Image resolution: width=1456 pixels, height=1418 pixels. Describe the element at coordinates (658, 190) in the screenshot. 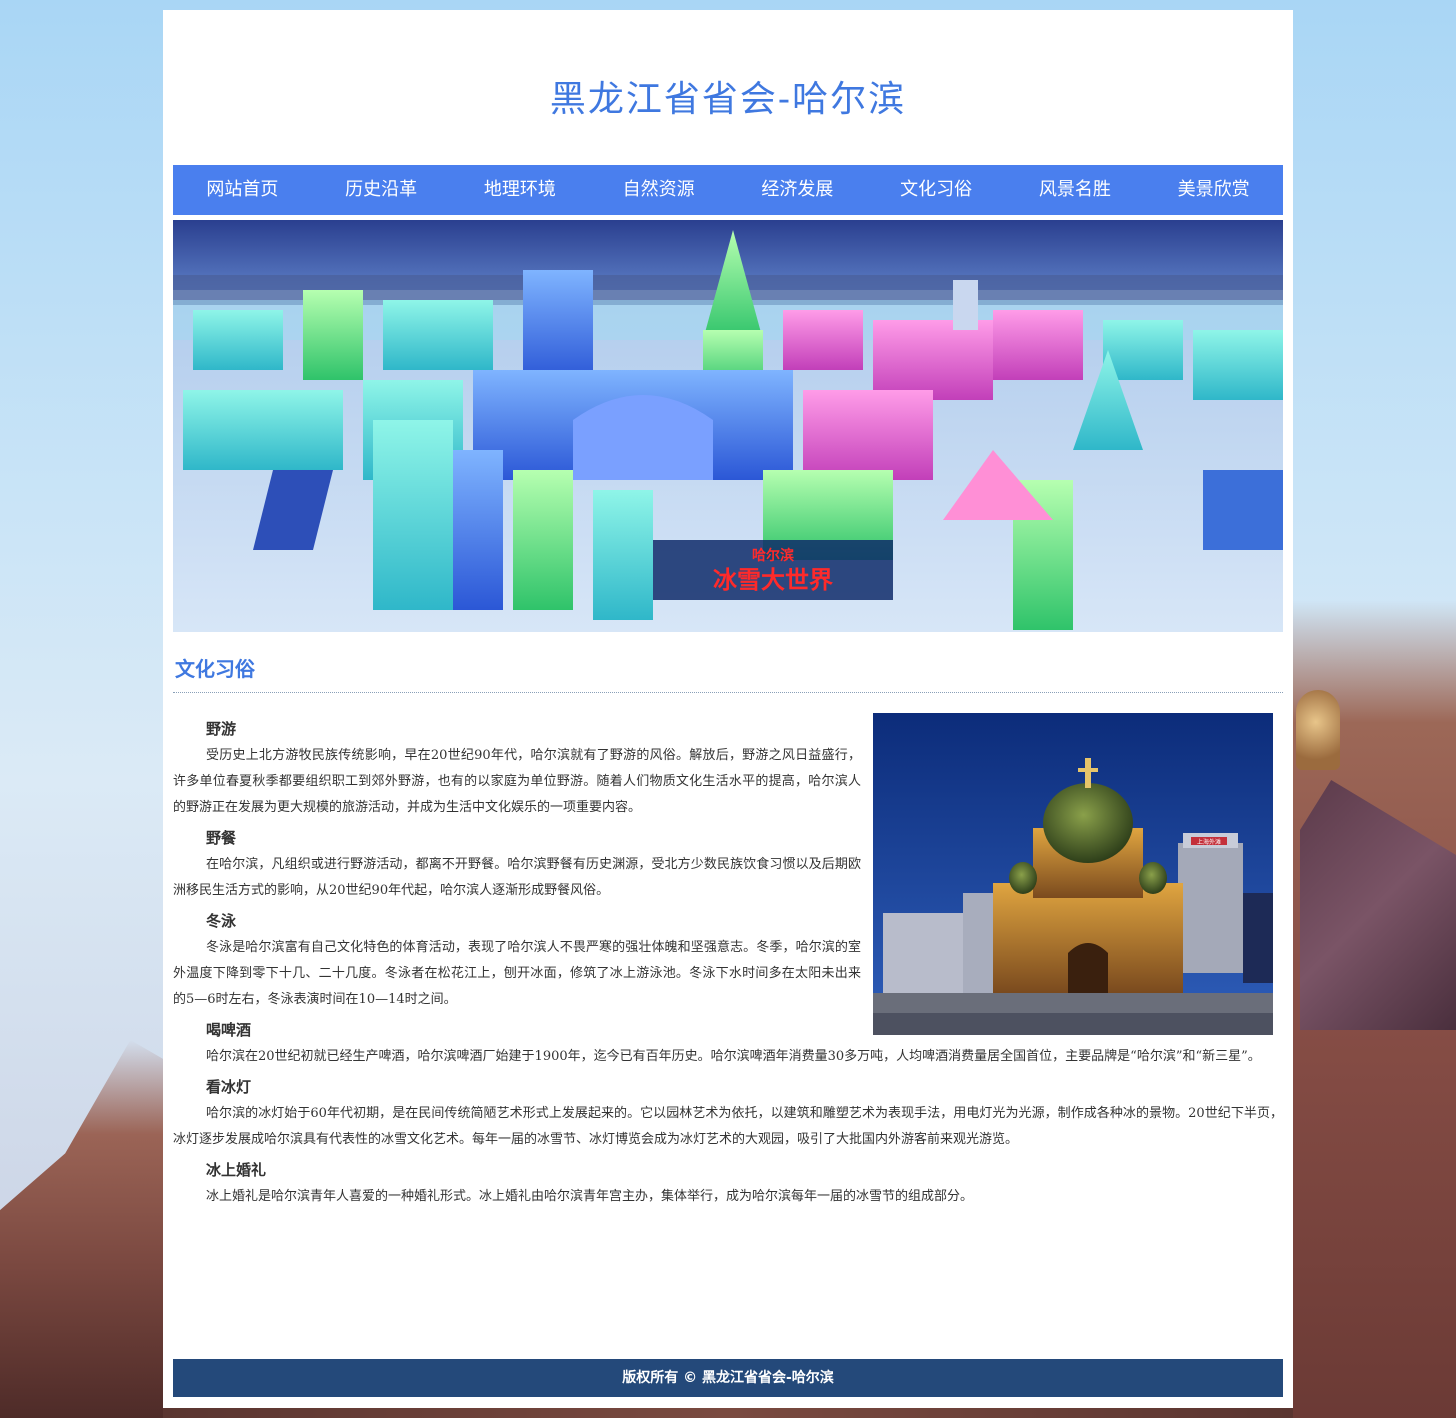

I see `nav-item-resources: 自然资源` at that location.